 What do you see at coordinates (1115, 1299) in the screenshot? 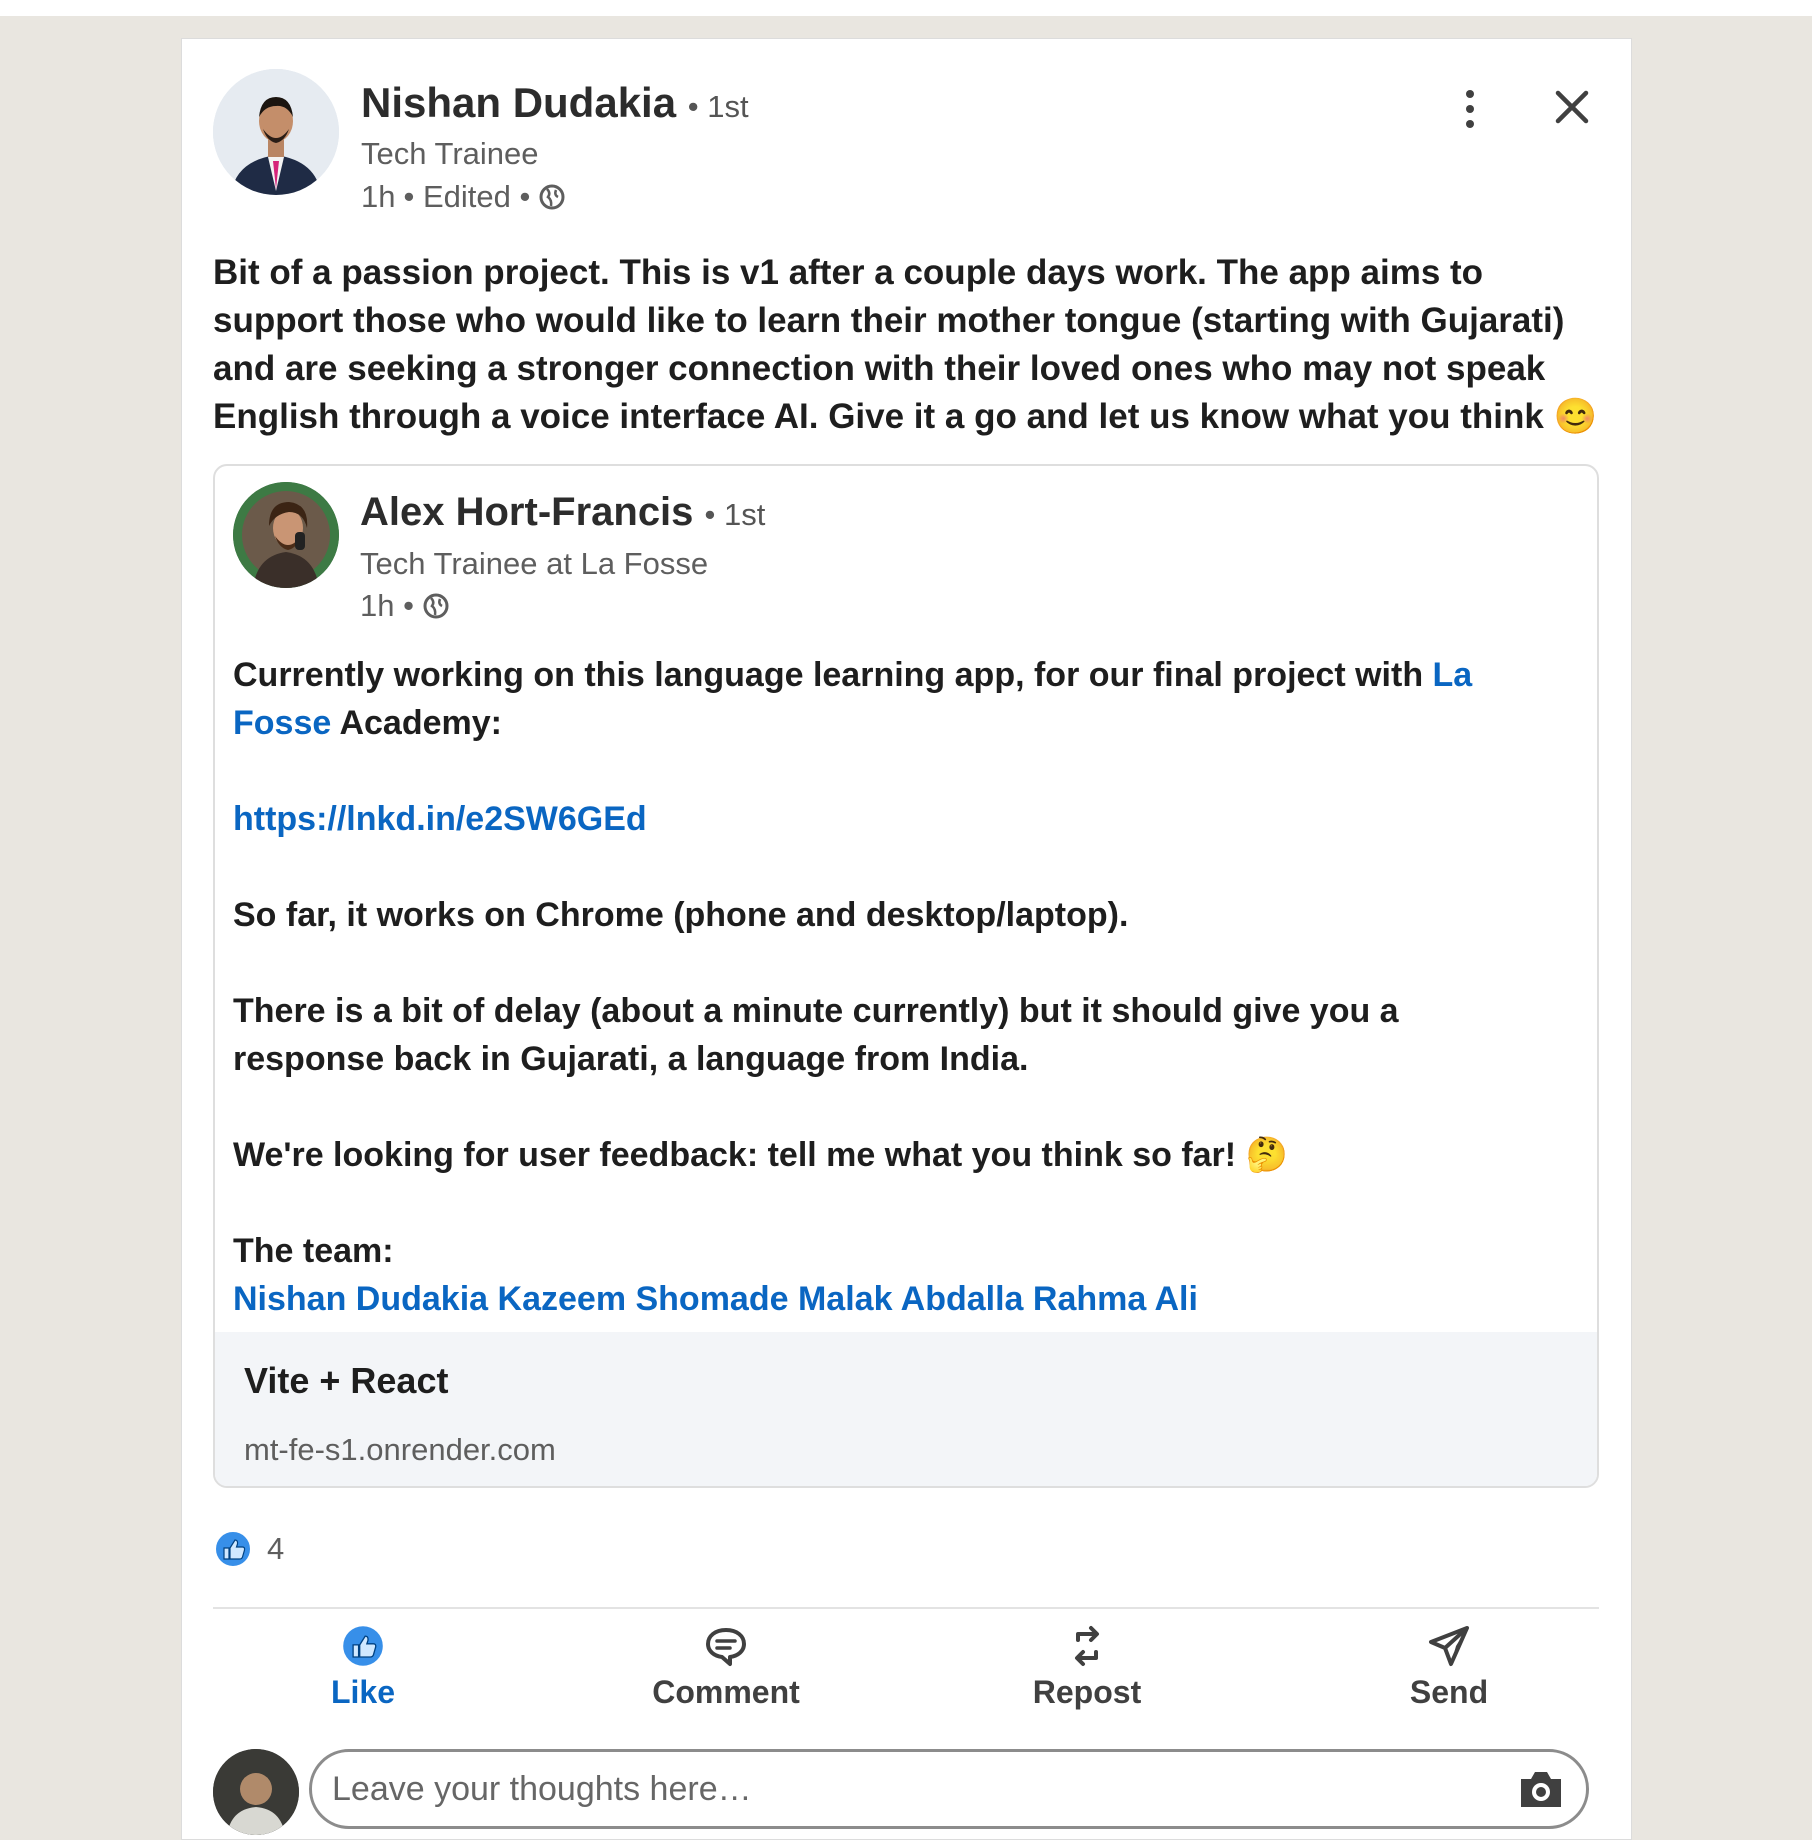
I see `mention-team-member: Rahma Ali` at bounding box center [1115, 1299].